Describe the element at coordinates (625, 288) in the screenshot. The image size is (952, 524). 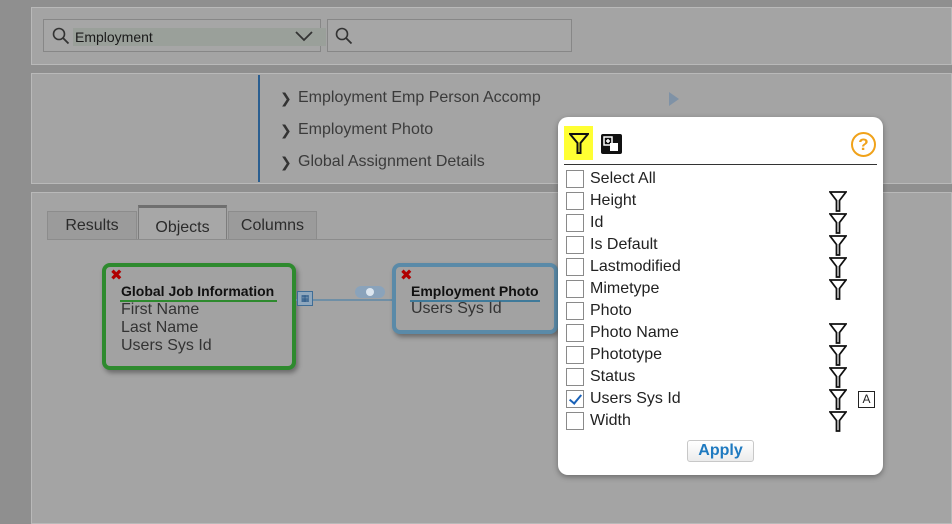
I see `field-label: Mimetype` at that location.